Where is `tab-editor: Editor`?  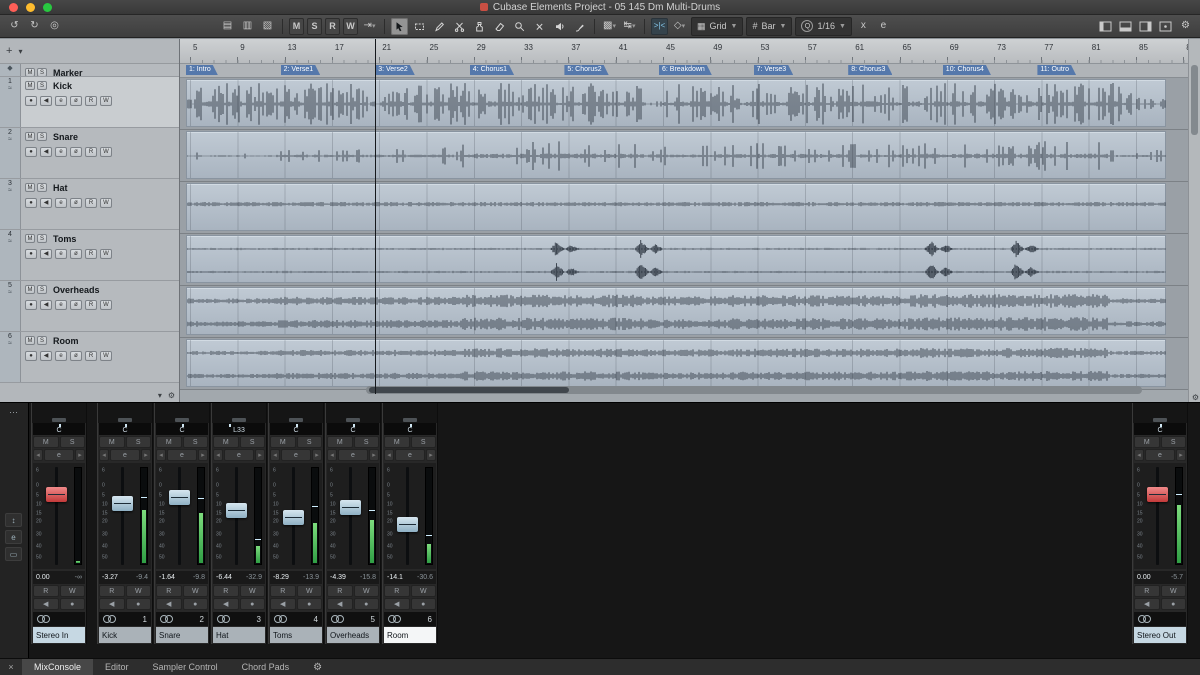 tab-editor: Editor is located at coordinates (117, 667).